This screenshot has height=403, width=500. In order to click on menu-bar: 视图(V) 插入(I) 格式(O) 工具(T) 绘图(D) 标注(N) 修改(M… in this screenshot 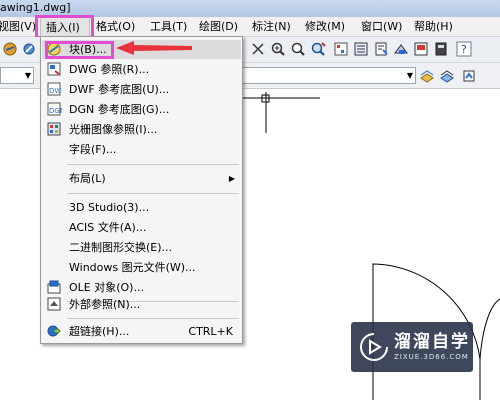, I will do `click(250, 27)`.